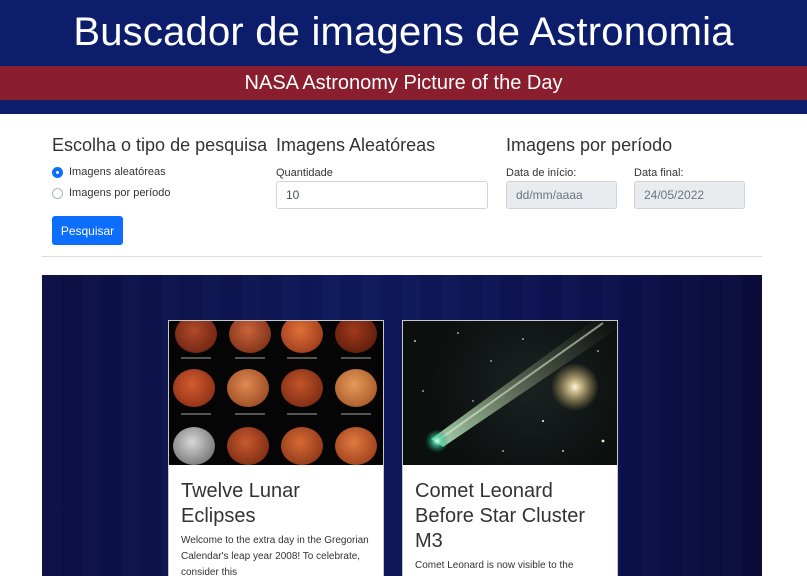  I want to click on page-title: Buscador de imagens de Astronomia, so click(403, 32).